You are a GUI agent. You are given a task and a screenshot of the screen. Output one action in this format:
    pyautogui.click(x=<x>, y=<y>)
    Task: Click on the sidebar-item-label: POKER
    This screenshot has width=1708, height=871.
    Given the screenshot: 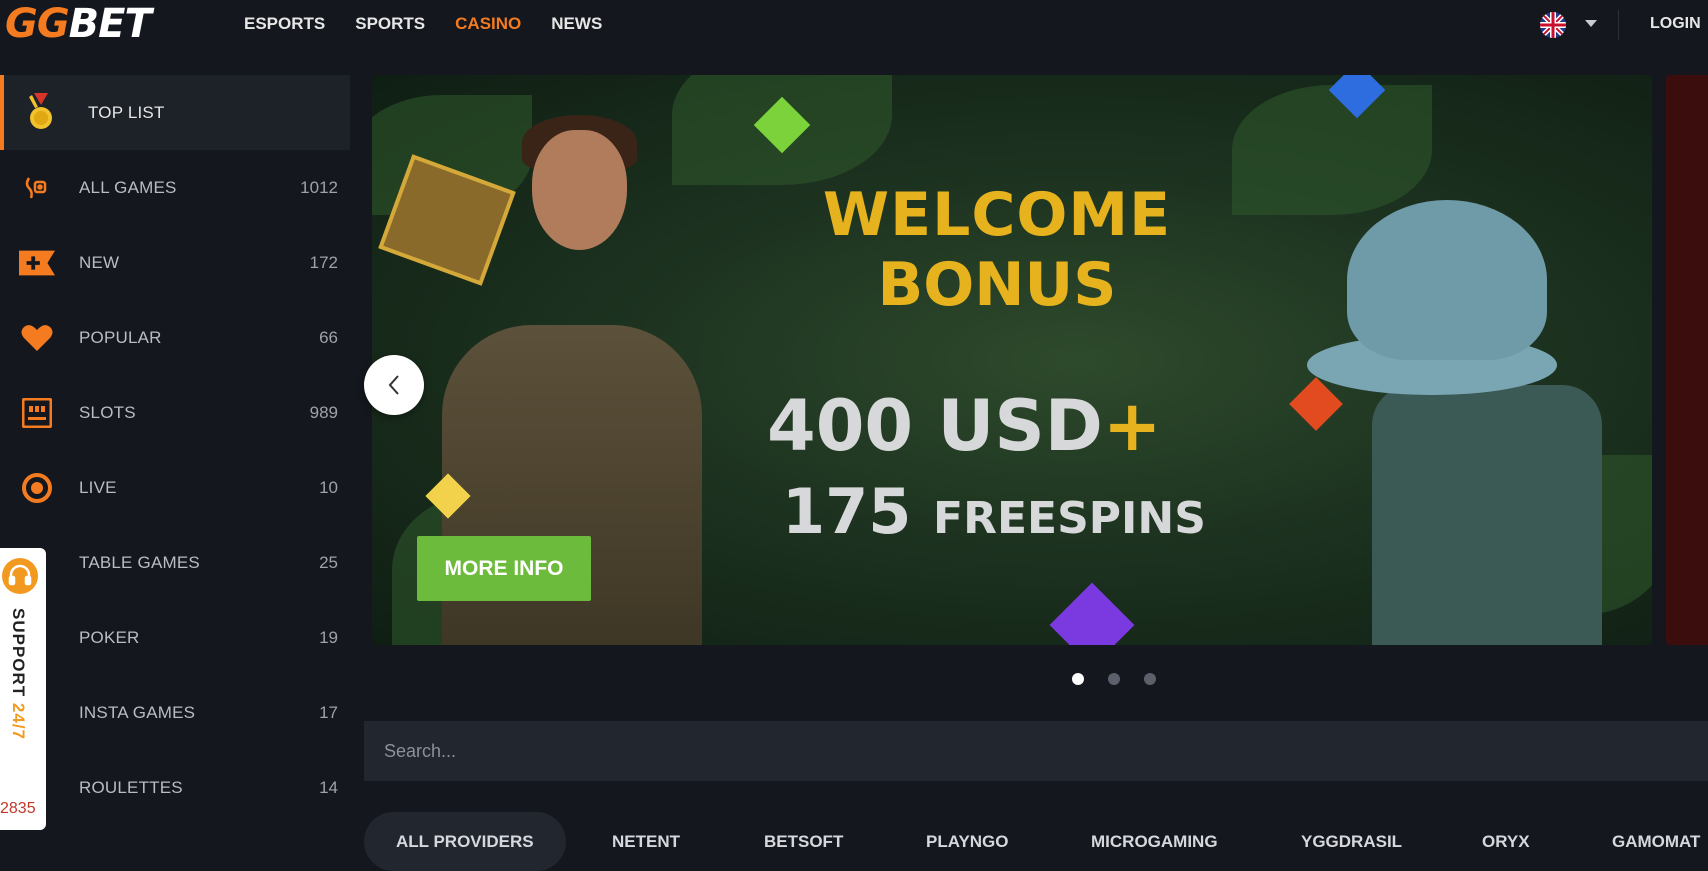 What is the action you would take?
    pyautogui.click(x=109, y=637)
    